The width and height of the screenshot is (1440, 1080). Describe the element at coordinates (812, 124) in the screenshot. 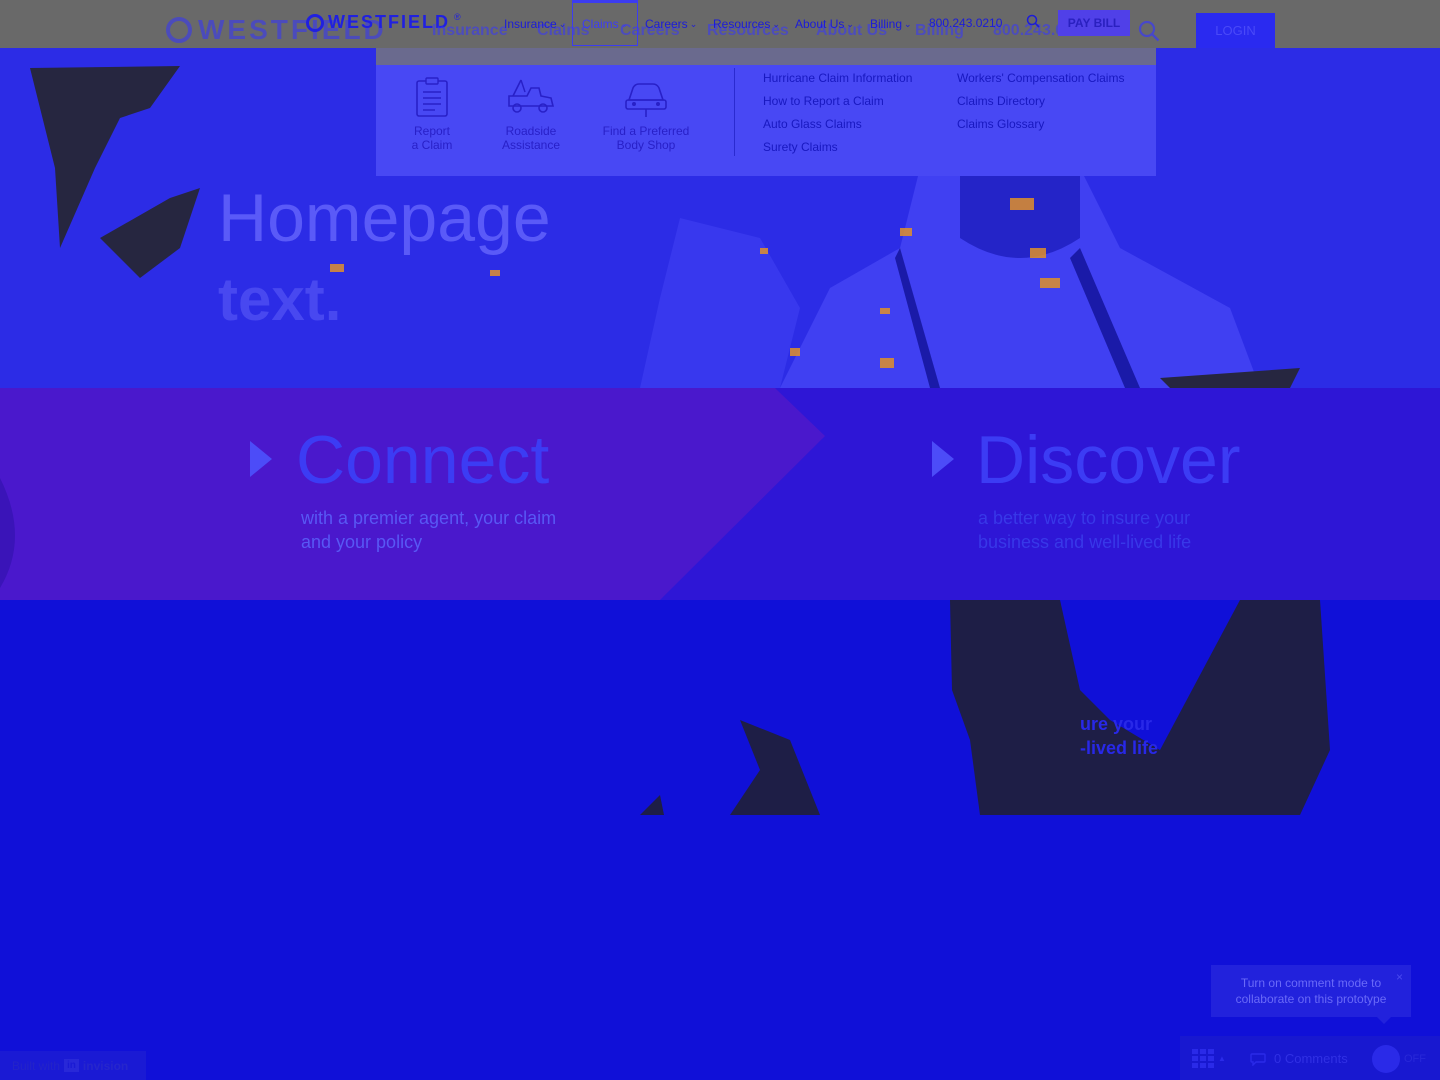

I see `link-auto-glass-claims: Auto Glass Claims` at that location.